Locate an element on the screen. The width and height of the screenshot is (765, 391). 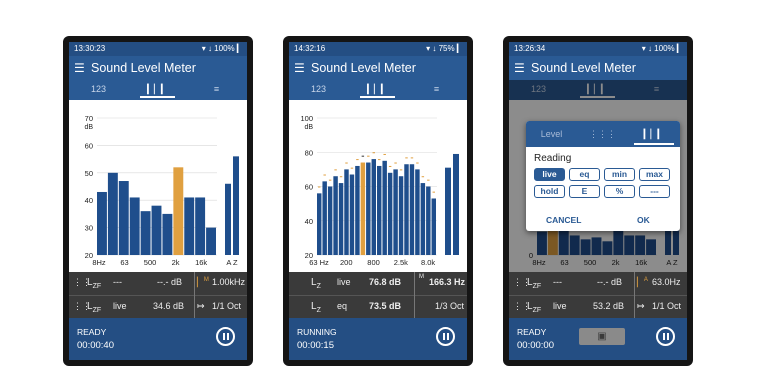
save-button: ▣ is located at coordinates (602, 336).